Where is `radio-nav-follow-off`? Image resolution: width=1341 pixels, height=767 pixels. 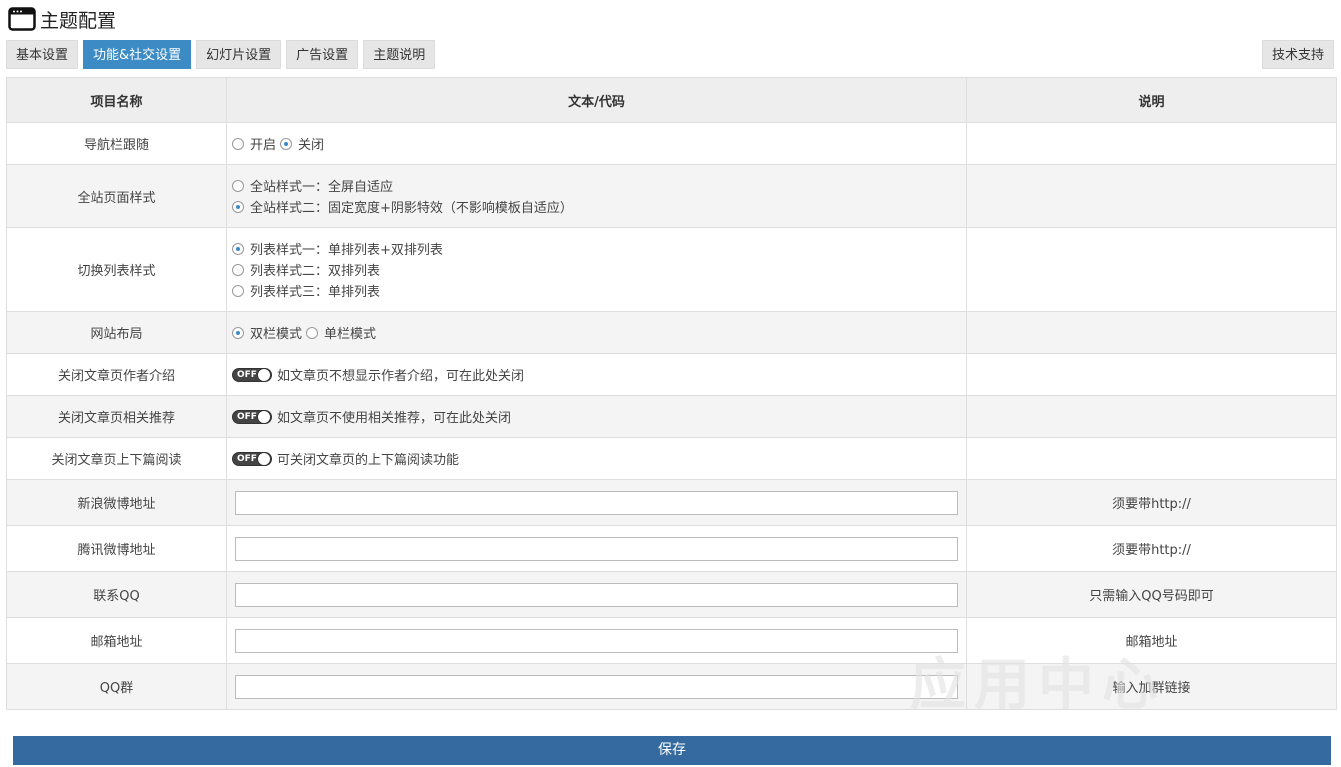 radio-nav-follow-off is located at coordinates (286, 143).